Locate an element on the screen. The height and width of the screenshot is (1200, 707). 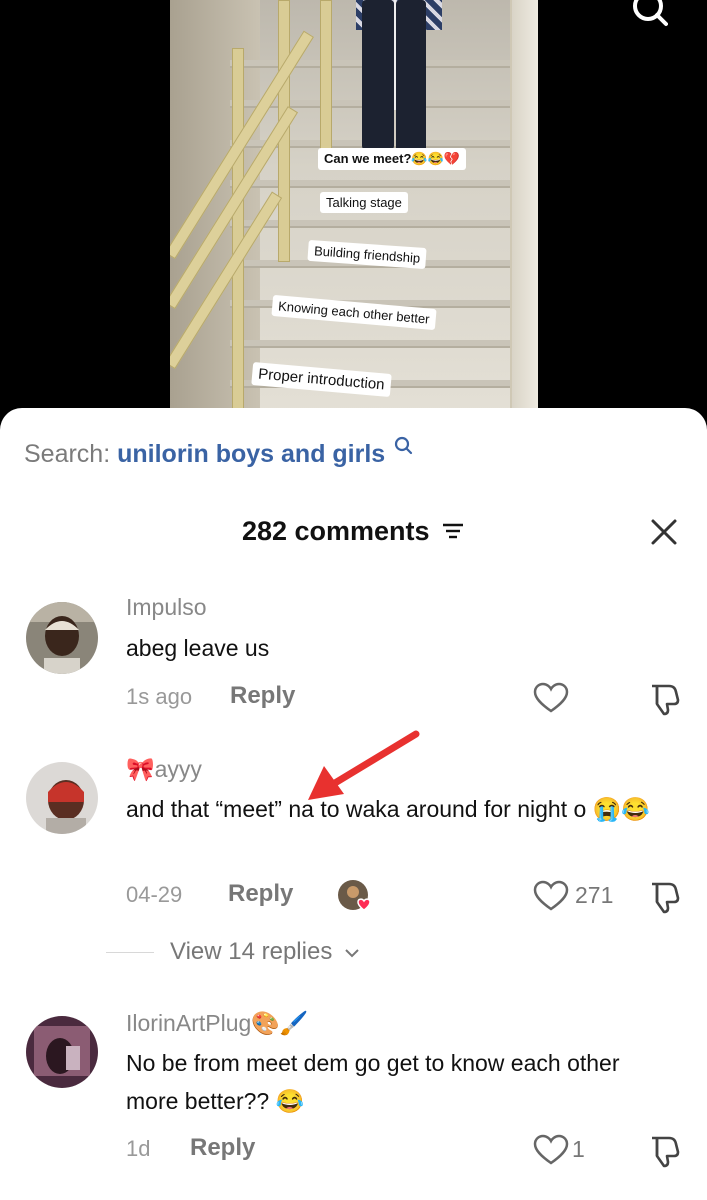
comments-header: 282 comments is located at coordinates (353, 531).